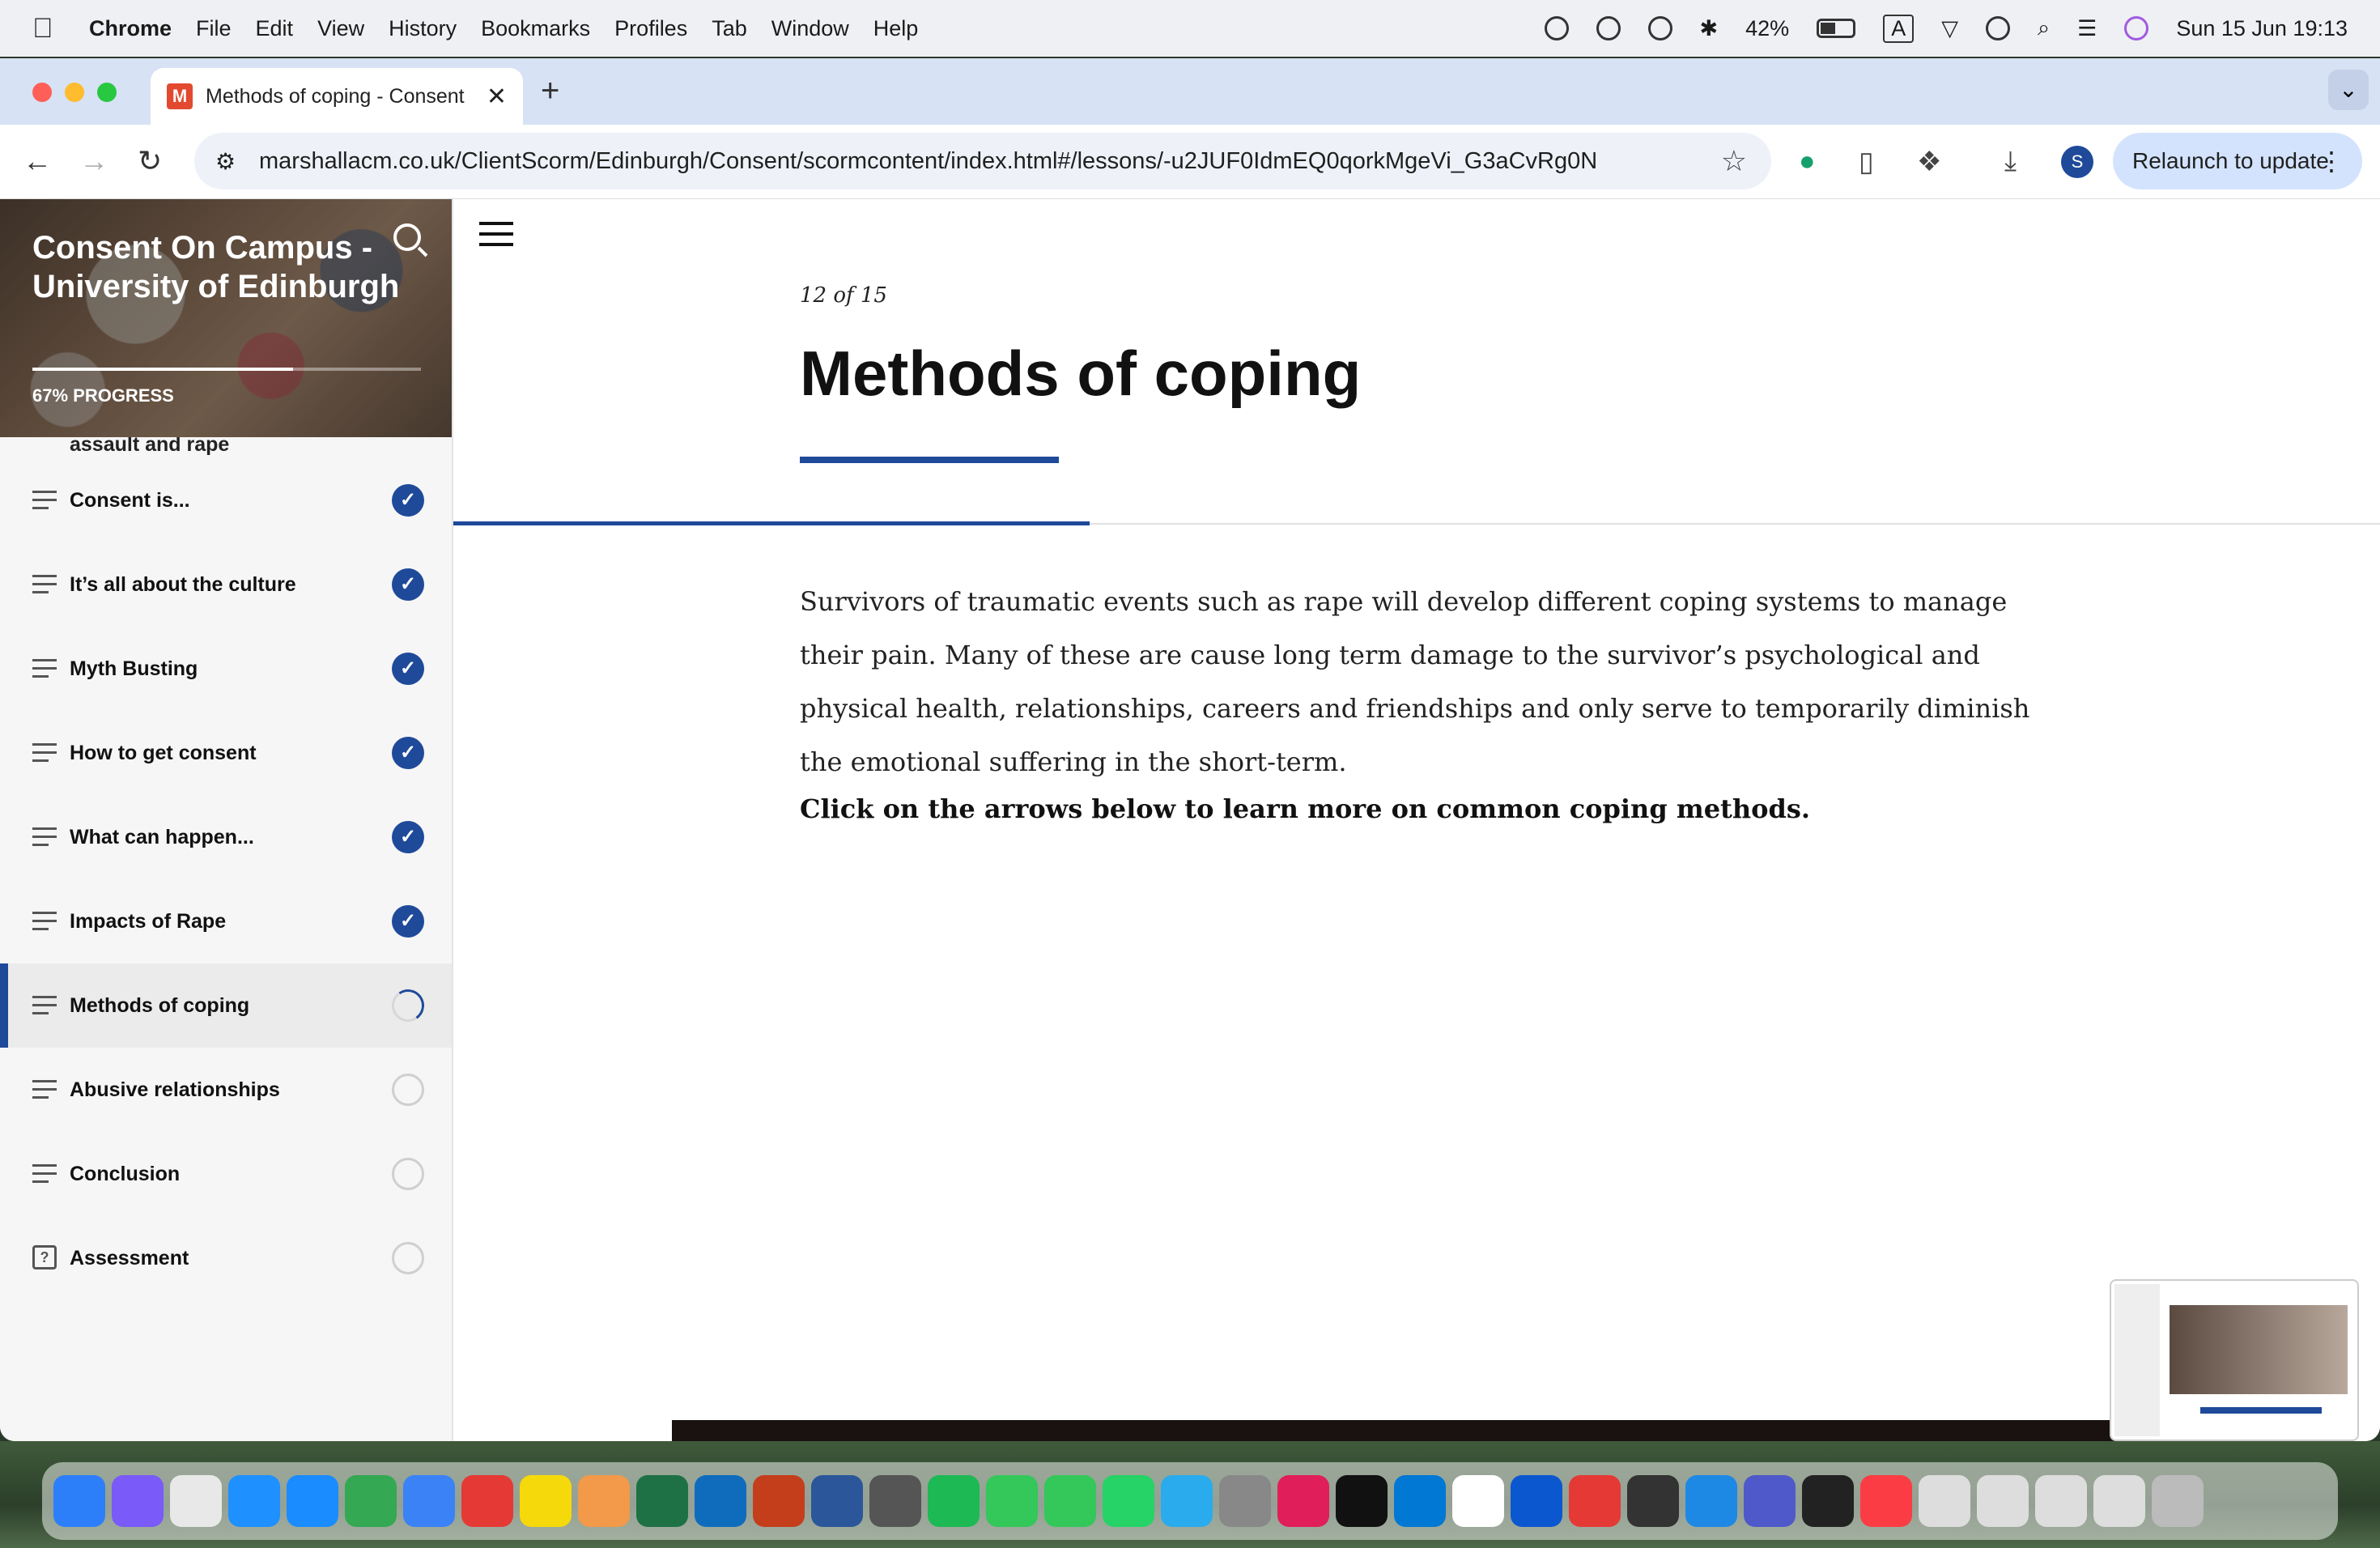 This screenshot has height=1548, width=2380. What do you see at coordinates (535, 29) in the screenshot?
I see `menu-bookmarks: Bookmarks` at bounding box center [535, 29].